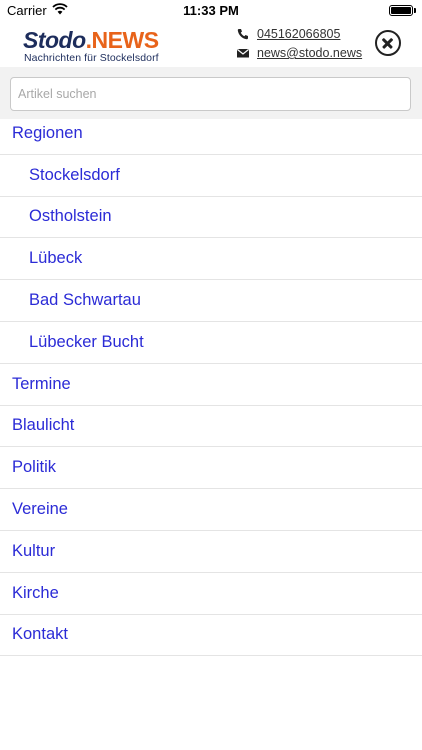 The width and height of the screenshot is (422, 750). Describe the element at coordinates (211, 343) in the screenshot. I see `menu-item-lübecker-bucht: Lübecker Bucht` at that location.